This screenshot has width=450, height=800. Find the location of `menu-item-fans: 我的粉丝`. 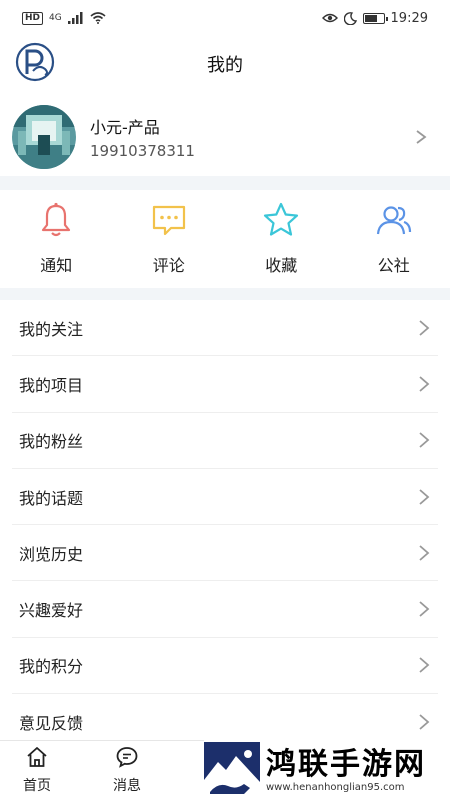

menu-item-fans: 我的粉丝 is located at coordinates (225, 441).